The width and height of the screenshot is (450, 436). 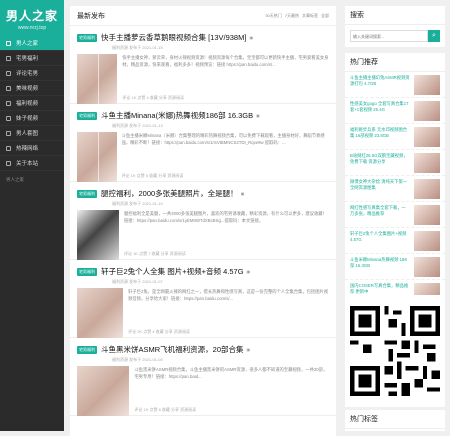 What do you see at coordinates (8, 58) in the screenshot?
I see `gift-icon` at bounding box center [8, 58].